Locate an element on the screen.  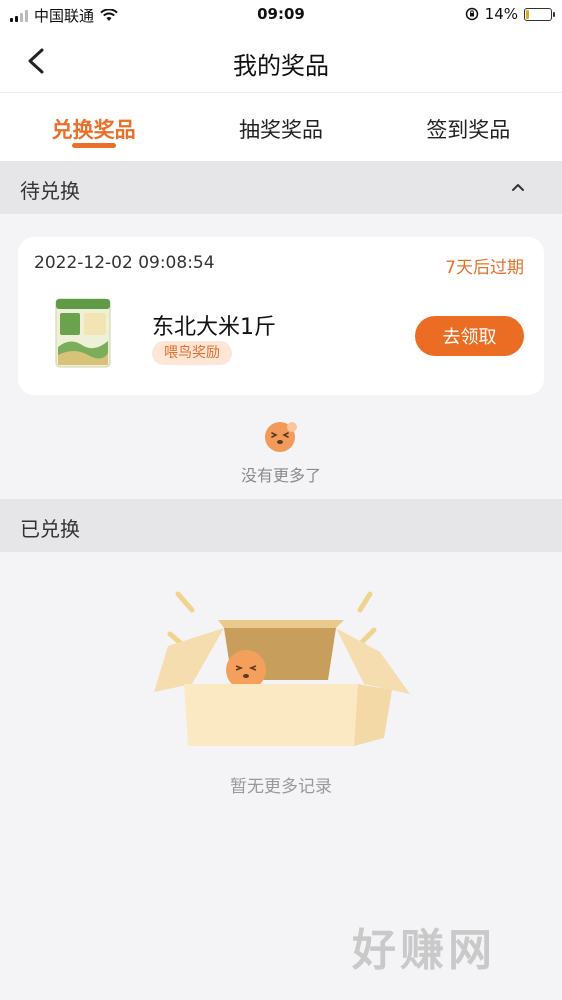
tab-exchange-prizes: 兑换奖品 is located at coordinates (93, 127).